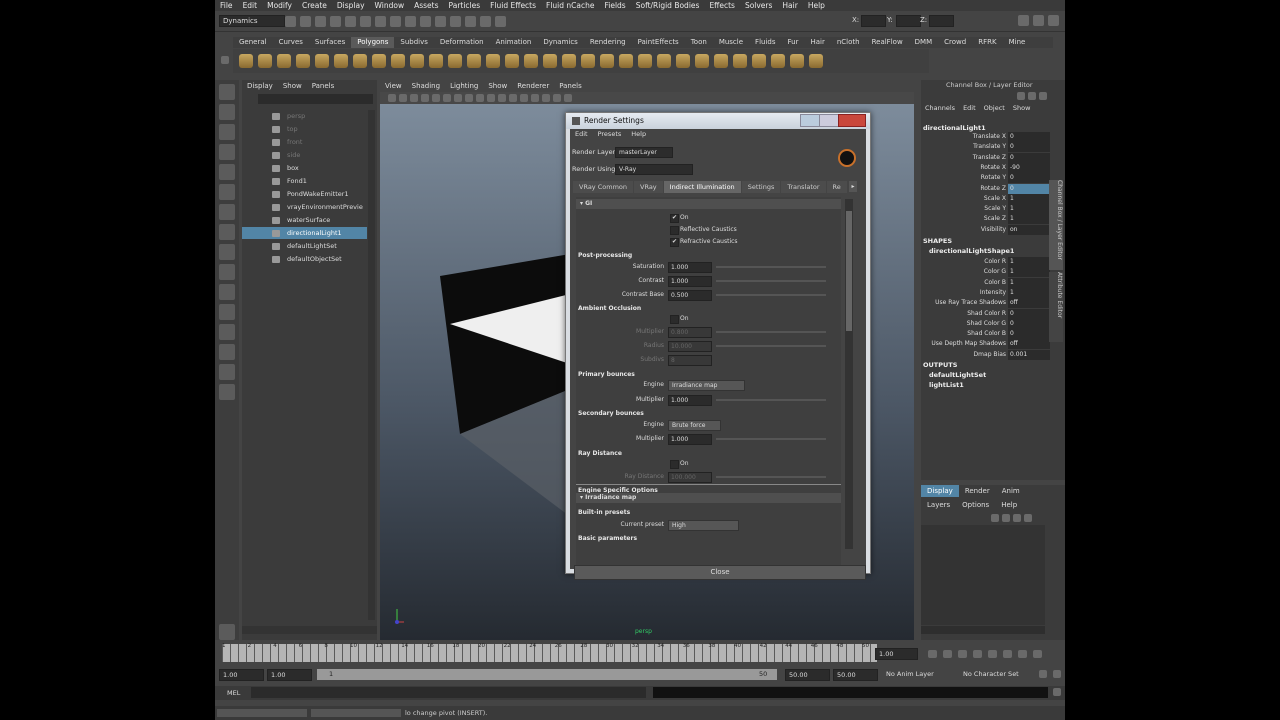  I want to click on ao-on-checkbox, so click(674, 319).